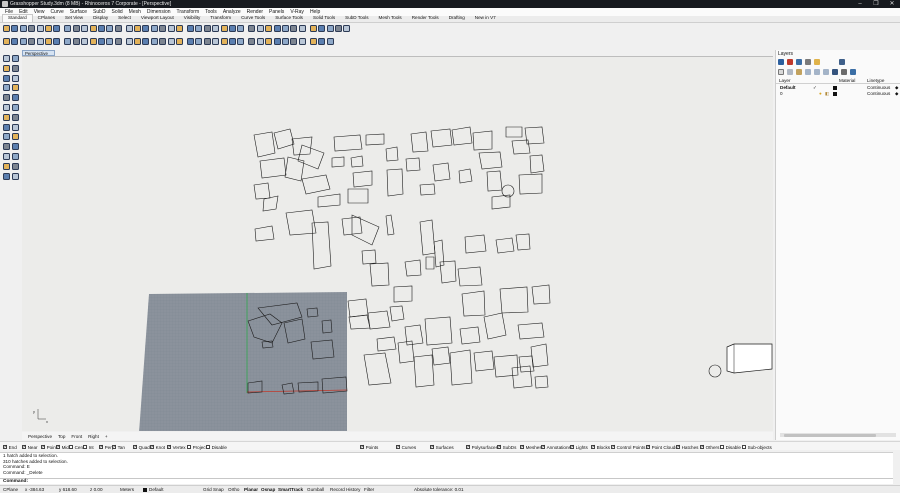 The width and height of the screenshot is (900, 493). Describe the element at coordinates (285, 28) in the screenshot. I see `join-icon` at that location.